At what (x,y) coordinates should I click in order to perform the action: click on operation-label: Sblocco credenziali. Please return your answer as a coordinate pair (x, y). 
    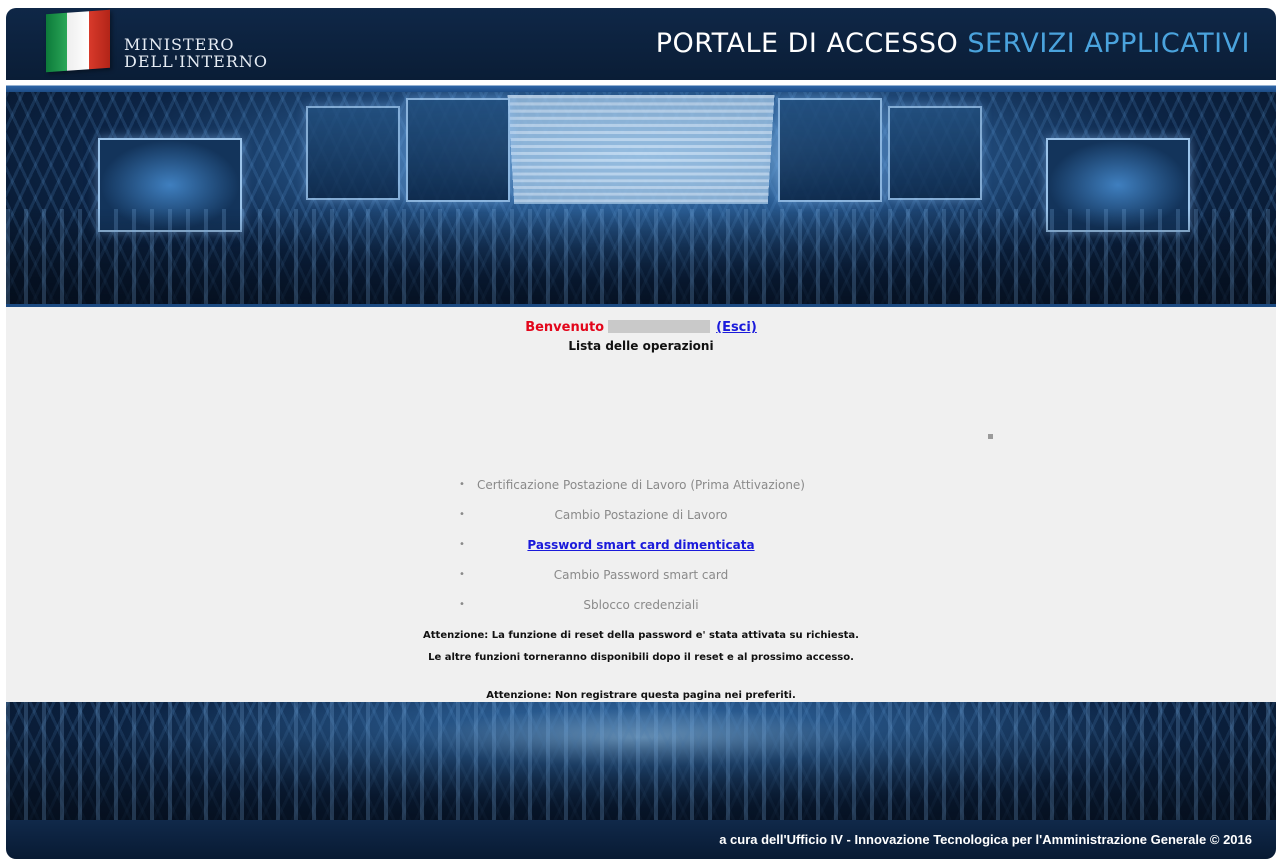
    Looking at the image, I should click on (641, 605).